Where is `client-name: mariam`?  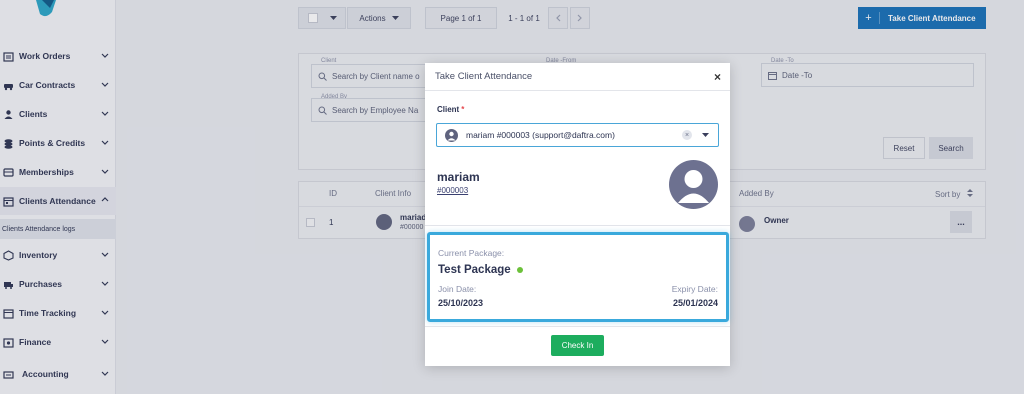
client-name: mariam is located at coordinates (458, 177).